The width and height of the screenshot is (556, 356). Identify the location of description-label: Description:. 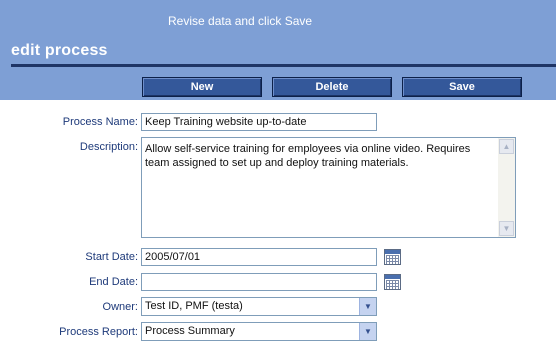
(108, 147).